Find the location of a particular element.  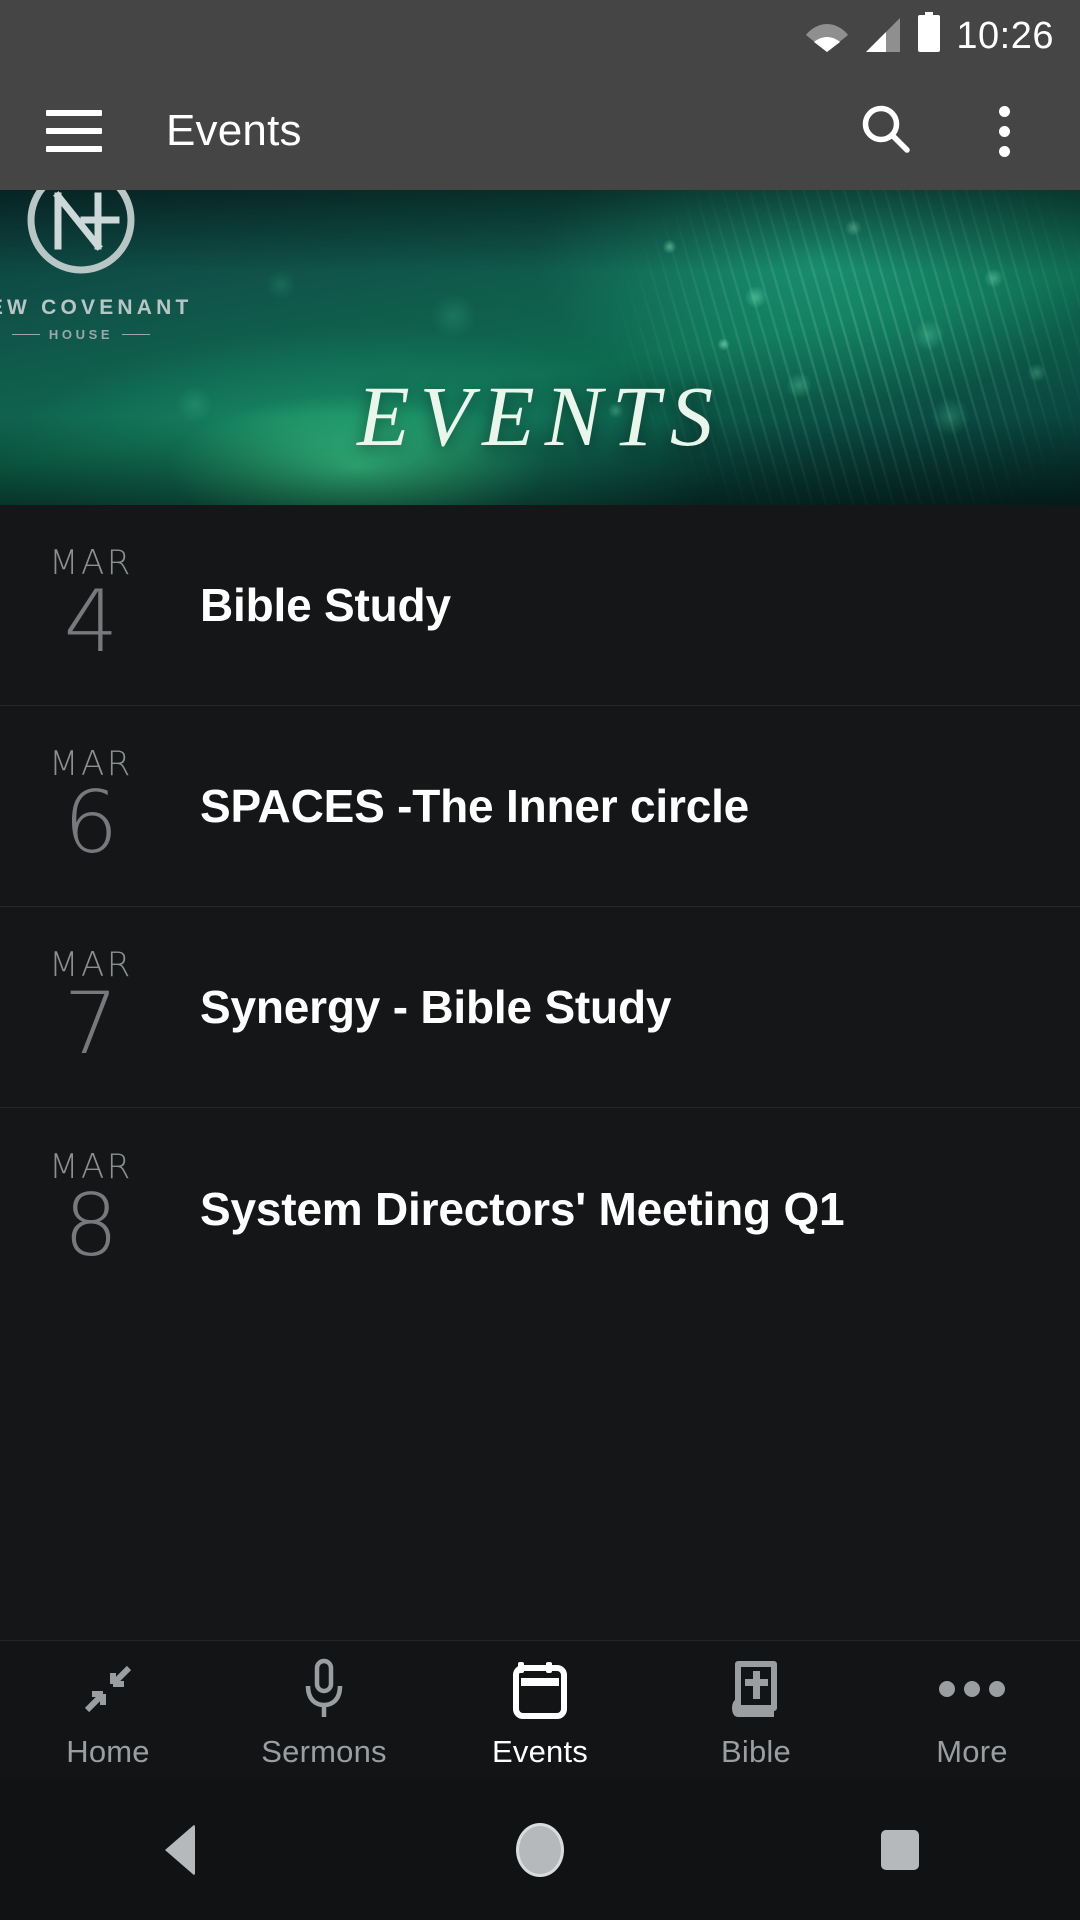

home-circle-icon is located at coordinates (540, 1850).